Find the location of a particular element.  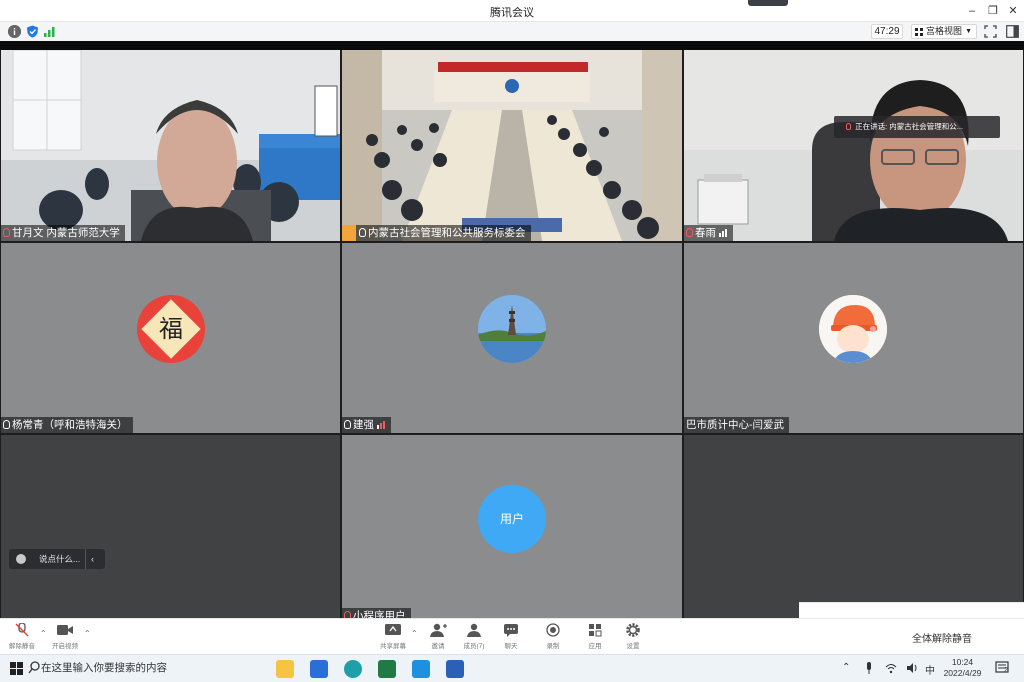

signal-bars-icon is located at coordinates (723, 233).